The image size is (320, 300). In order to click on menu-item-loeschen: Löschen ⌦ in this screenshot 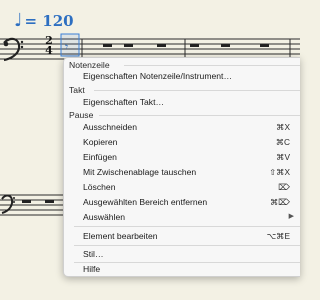, I will do `click(182, 187)`.